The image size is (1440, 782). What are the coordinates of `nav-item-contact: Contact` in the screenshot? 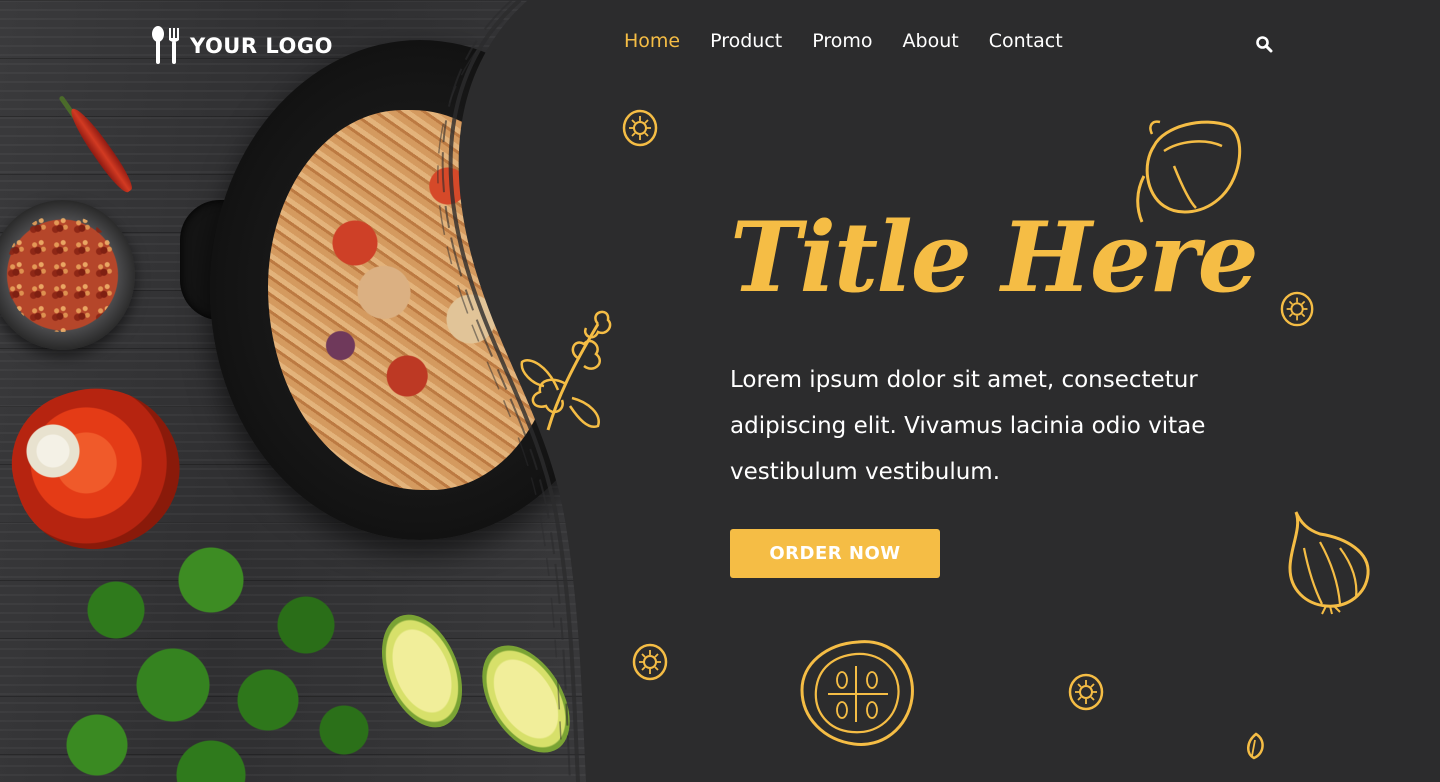 It's located at (1026, 41).